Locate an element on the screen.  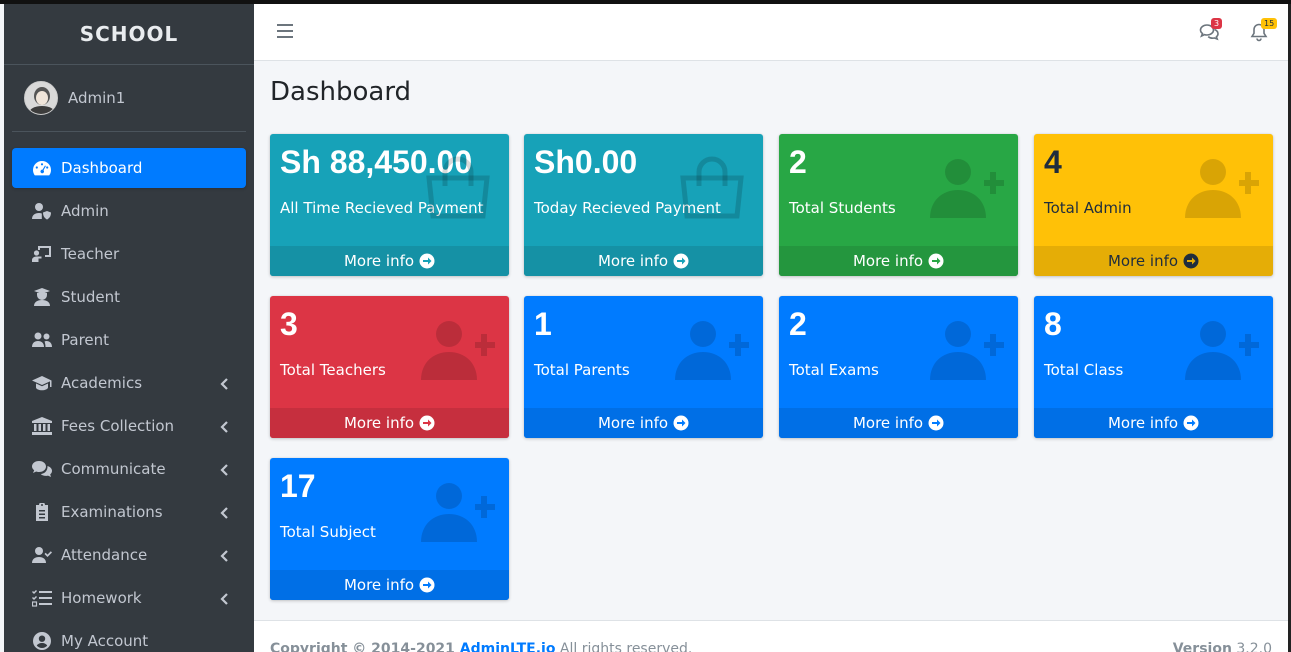
box-label: Total Parents is located at coordinates (582, 370).